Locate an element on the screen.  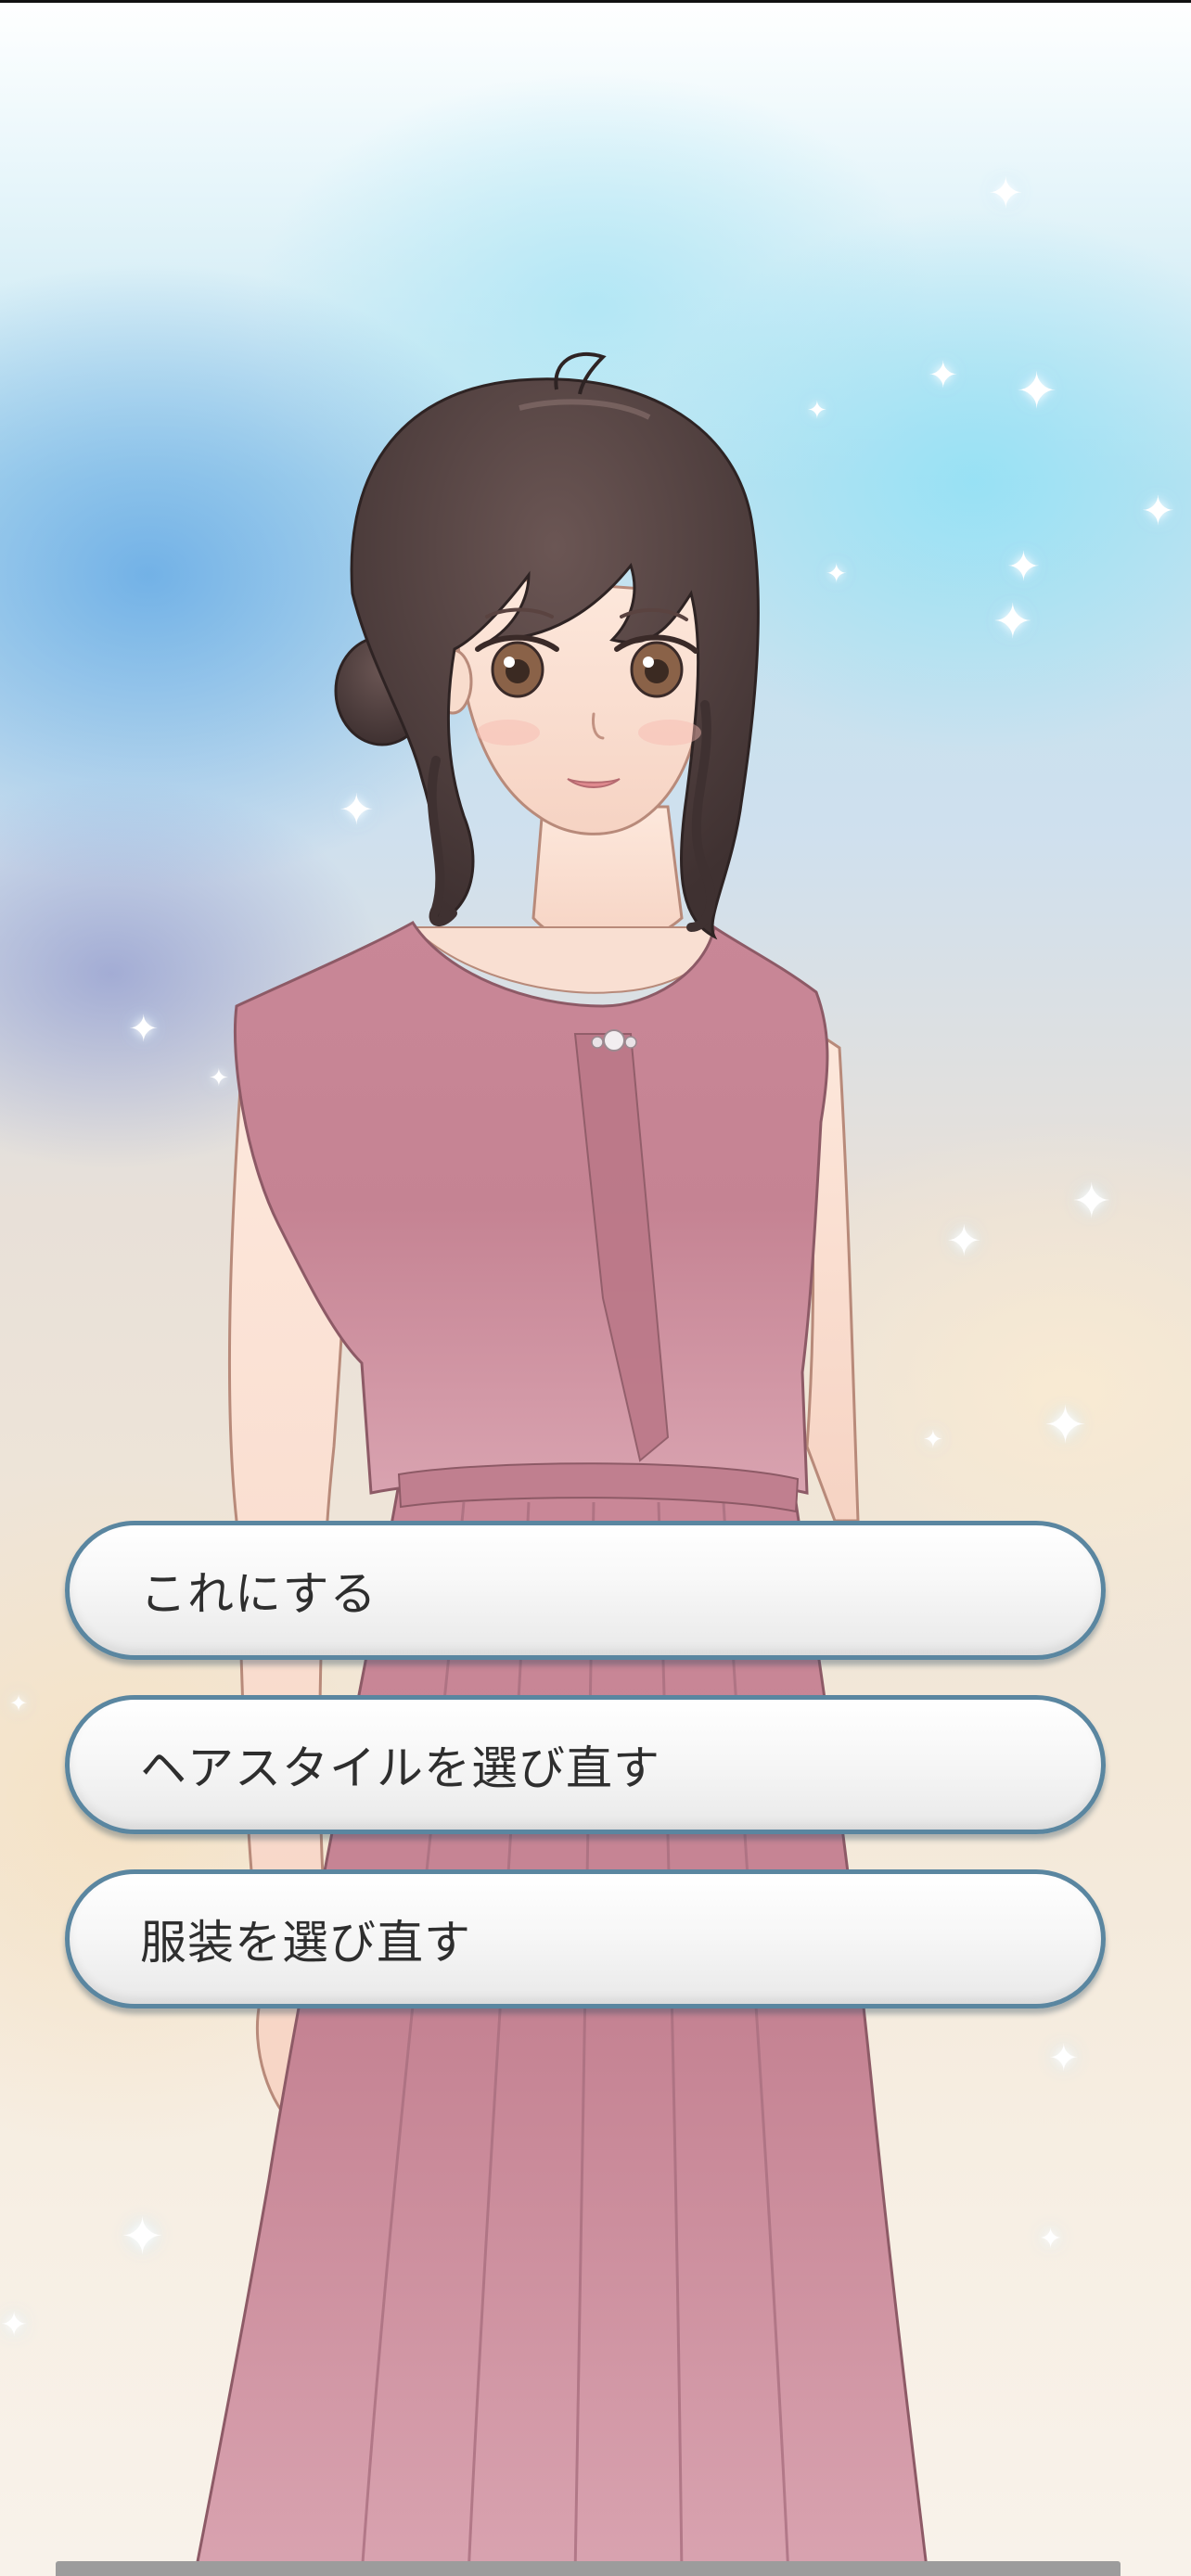
choice-button-reselect-hairstyle: ヘアスタイルを選び直す is located at coordinates (585, 1765).